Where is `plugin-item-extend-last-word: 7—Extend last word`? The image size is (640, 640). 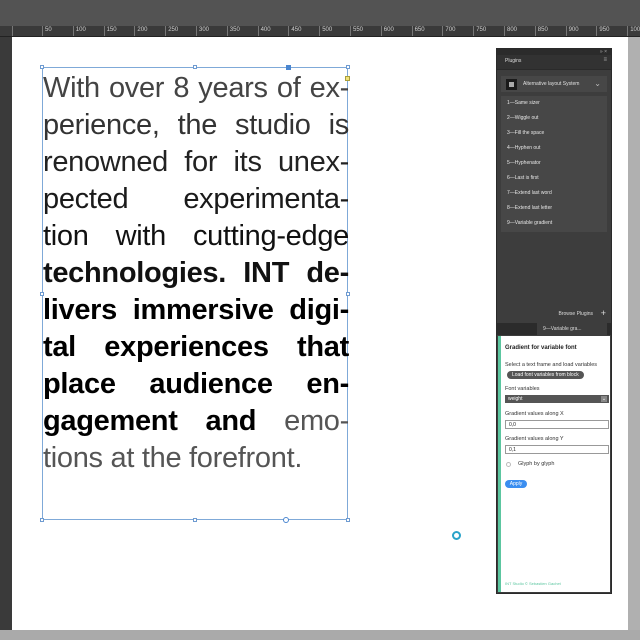
plugin-item-extend-last-word: 7—Extend last word is located at coordinates (554, 193).